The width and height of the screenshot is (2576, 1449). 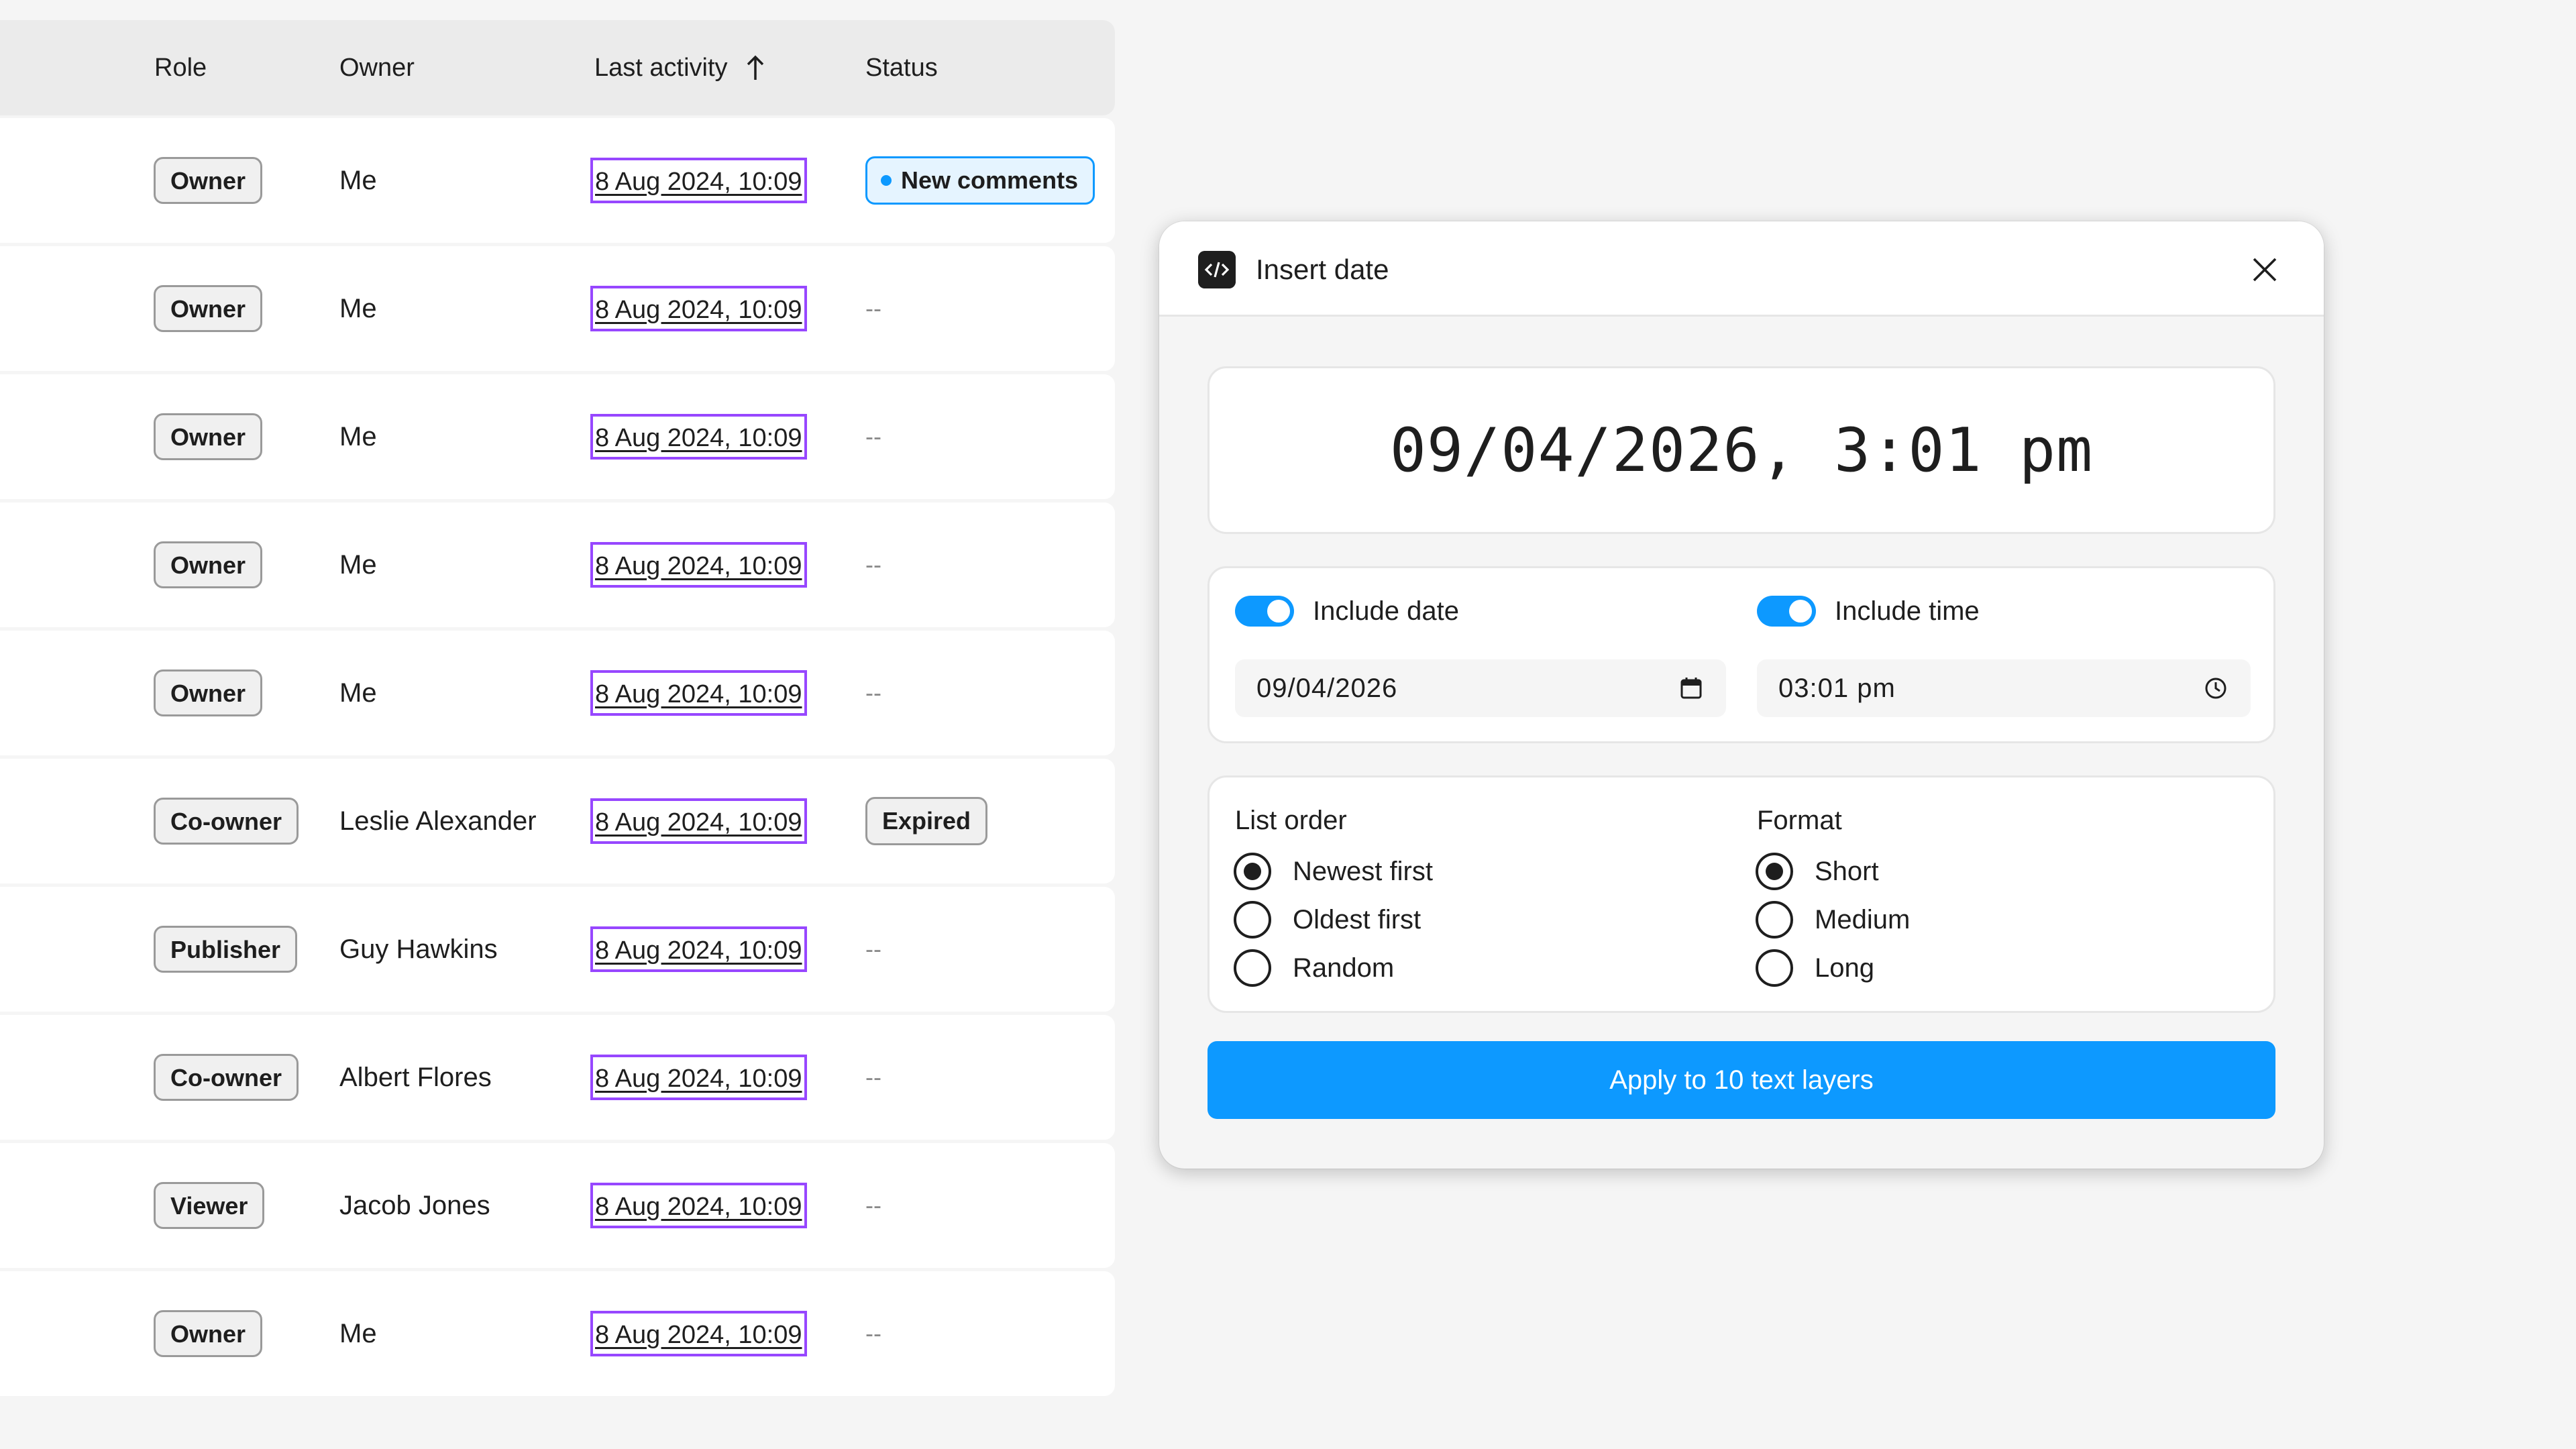 What do you see at coordinates (180, 67) in the screenshot?
I see `column-header-role: Role` at bounding box center [180, 67].